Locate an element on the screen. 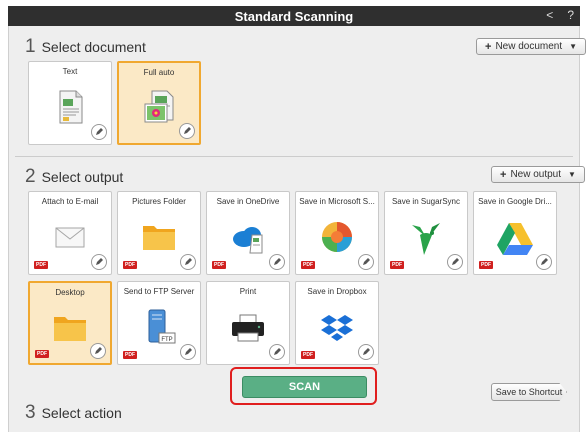 This screenshot has width=587, height=432. output-card-pictures-folder: Pictures Folder PDF is located at coordinates (159, 233).